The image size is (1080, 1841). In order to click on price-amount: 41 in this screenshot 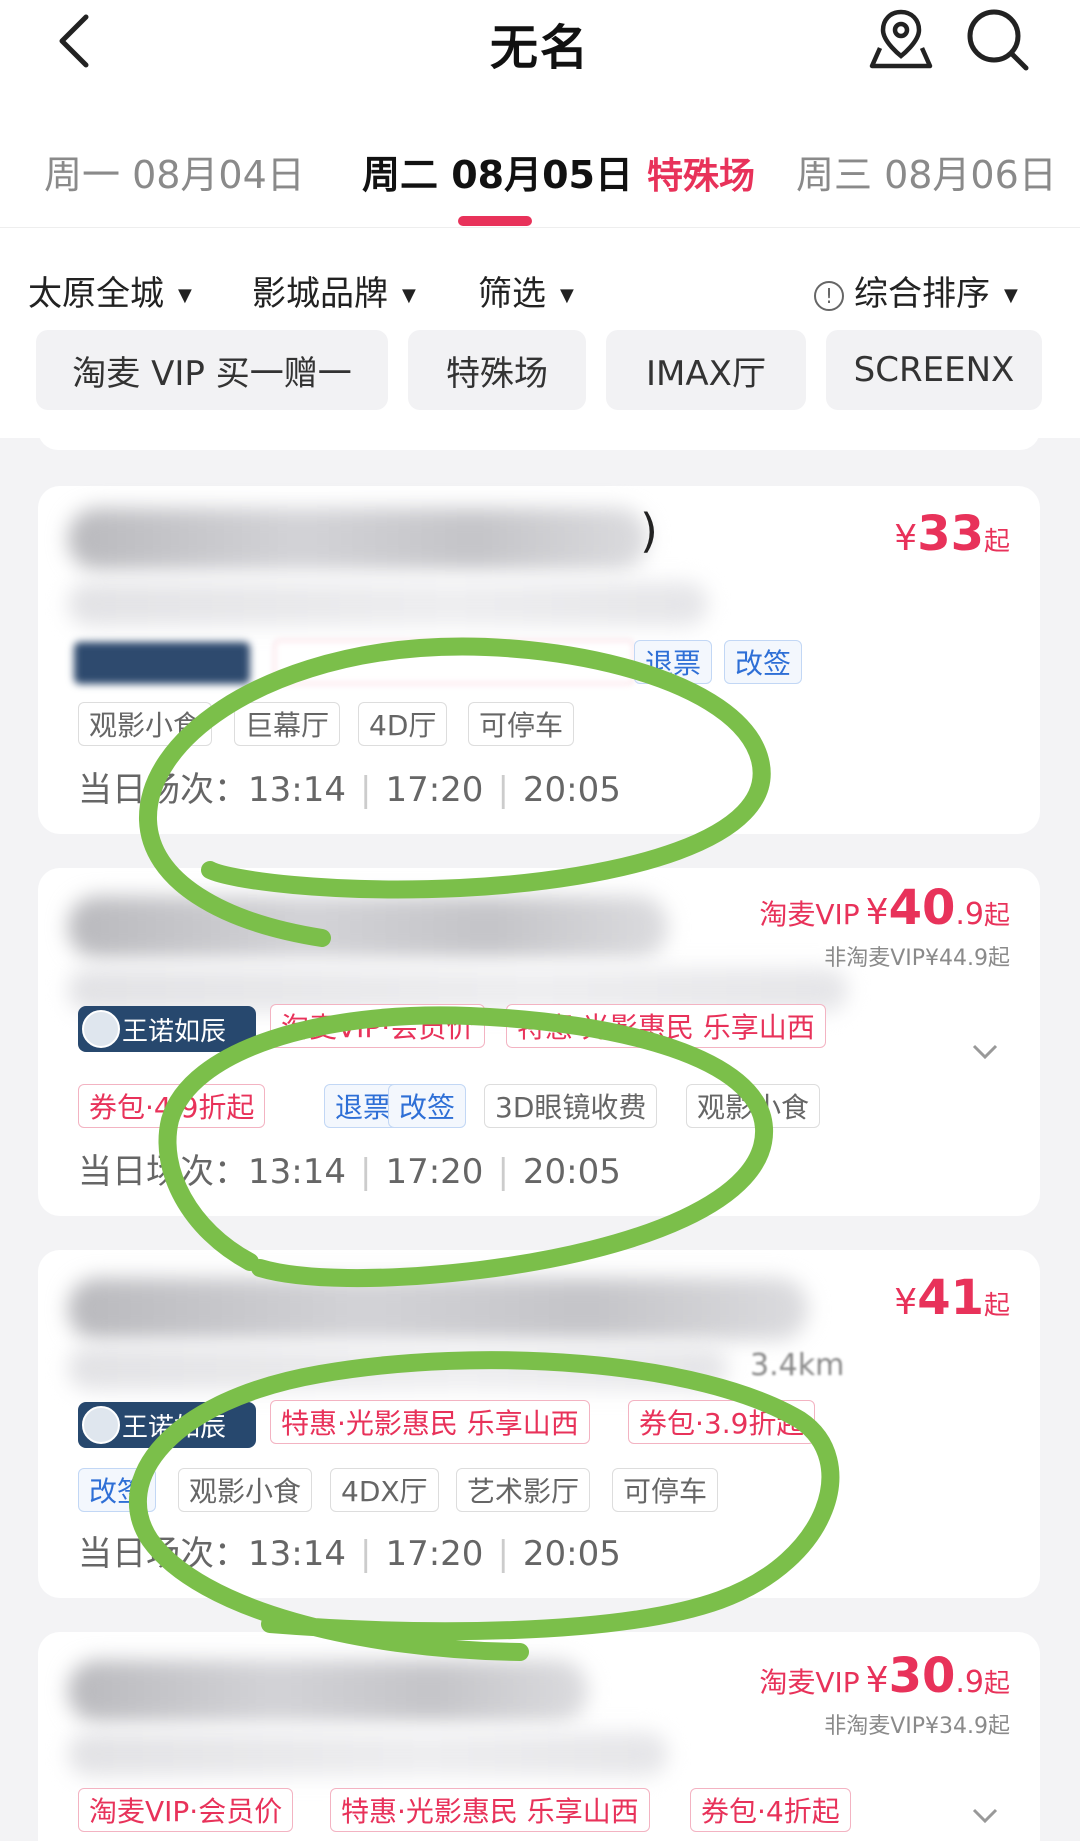, I will do `click(950, 1298)`.